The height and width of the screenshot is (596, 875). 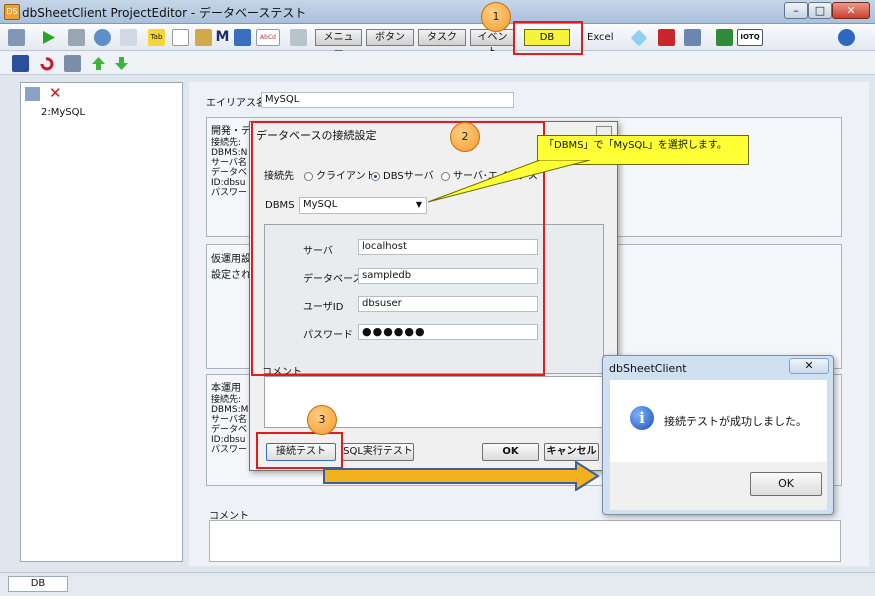 I want to click on maximize-button: □, so click(x=820, y=10).